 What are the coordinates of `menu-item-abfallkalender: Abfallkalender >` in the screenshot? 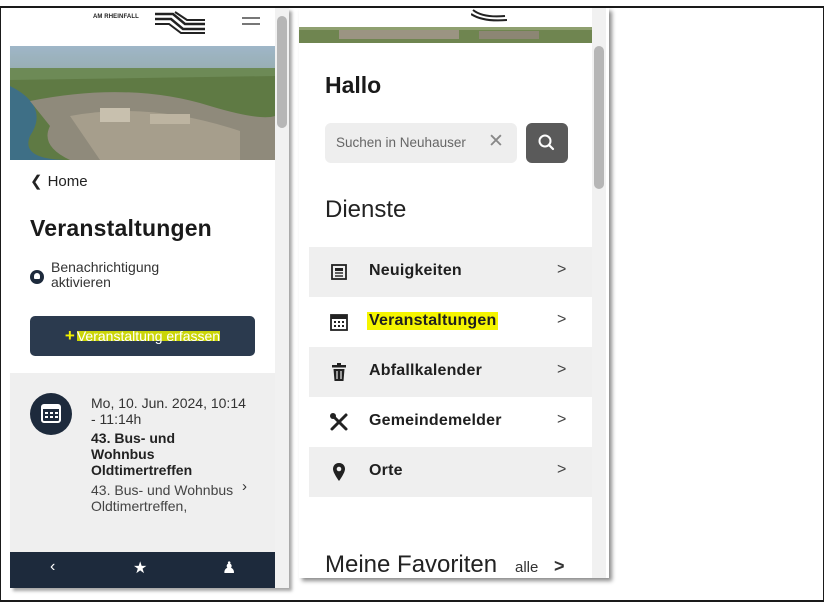 It's located at (450, 372).